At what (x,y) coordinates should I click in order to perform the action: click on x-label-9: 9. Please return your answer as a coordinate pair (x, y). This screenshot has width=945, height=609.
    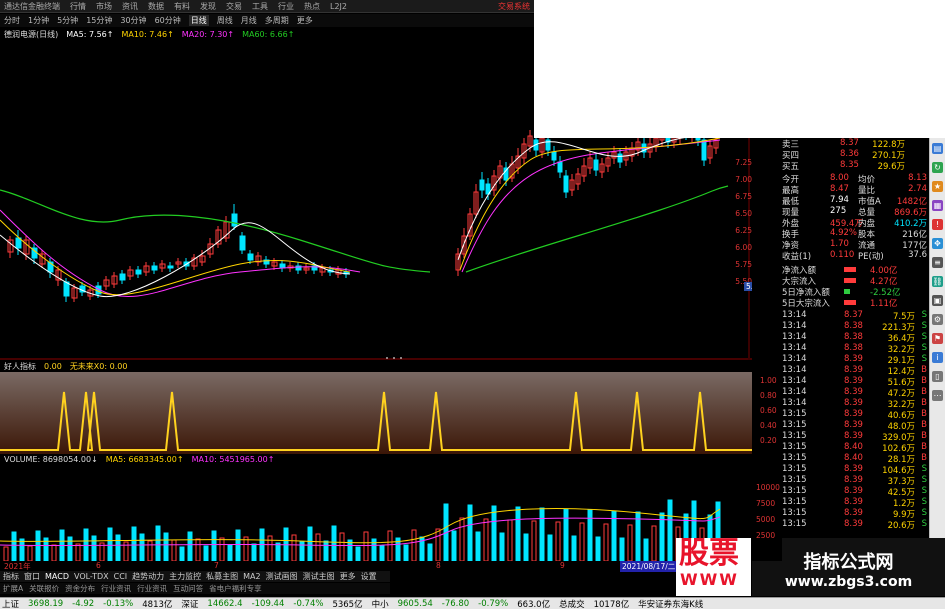
    Looking at the image, I should click on (562, 565).